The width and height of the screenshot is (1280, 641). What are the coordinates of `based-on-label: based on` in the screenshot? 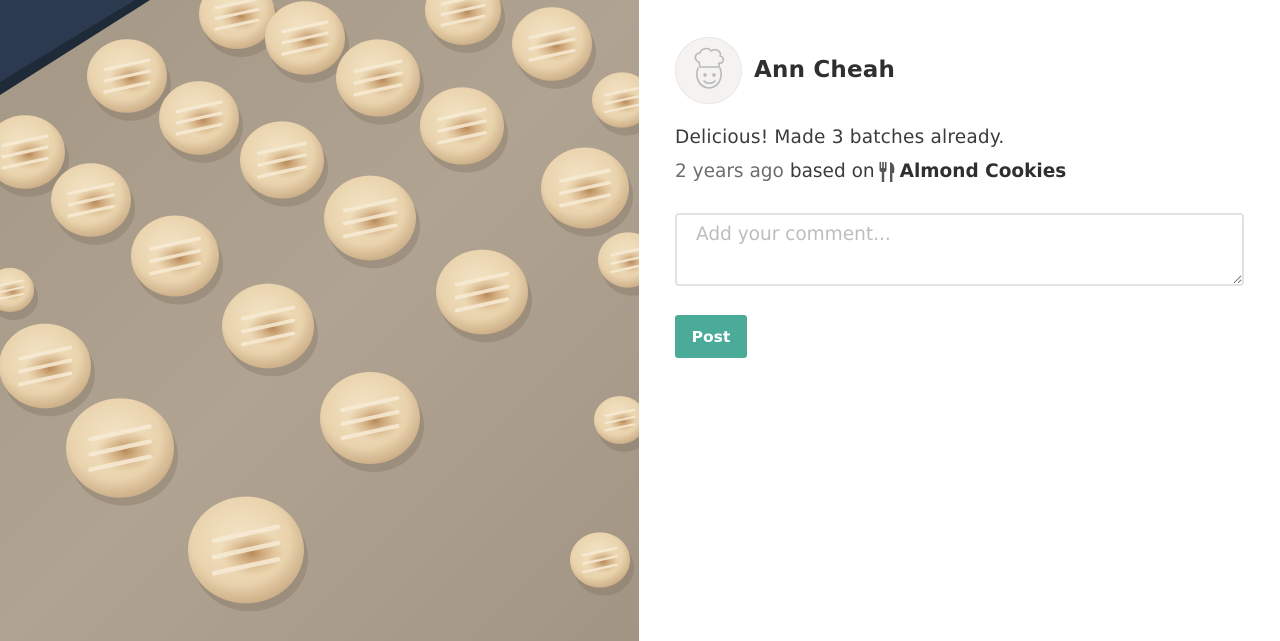 It's located at (832, 171).